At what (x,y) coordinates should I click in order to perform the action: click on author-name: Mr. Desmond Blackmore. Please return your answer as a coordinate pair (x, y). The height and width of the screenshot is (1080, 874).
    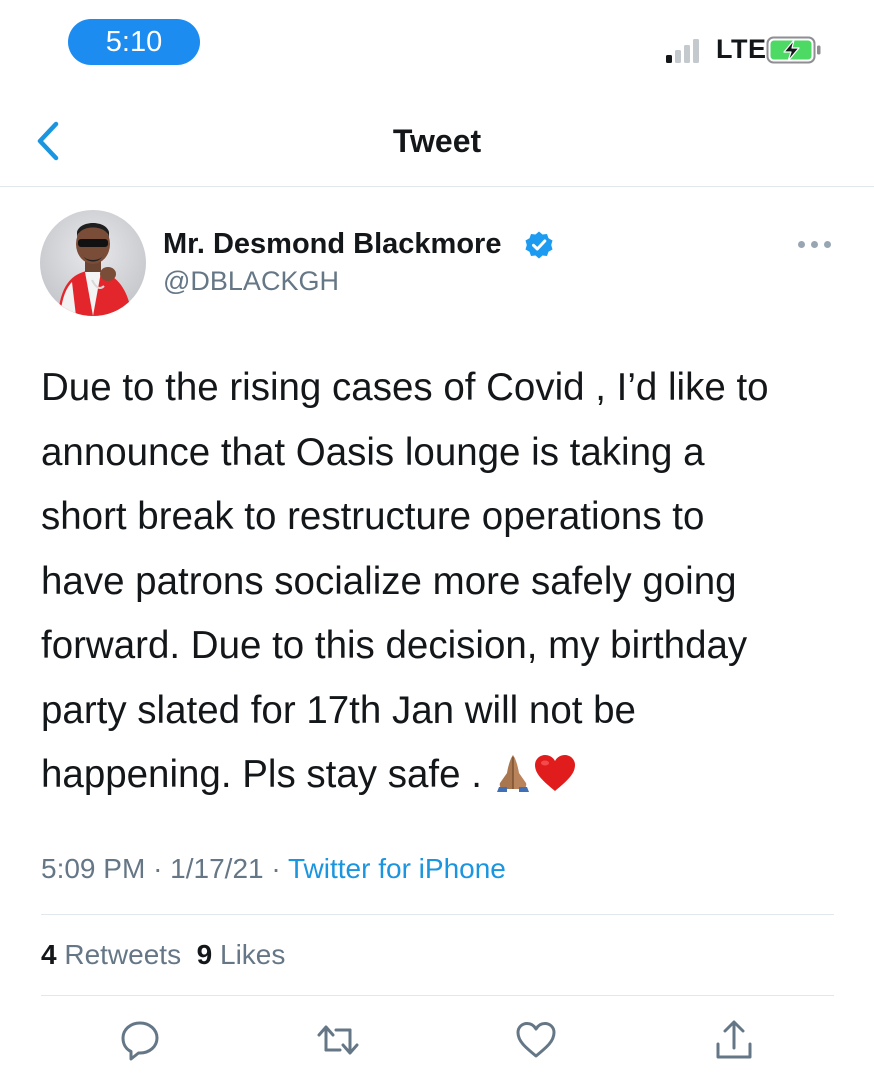
    Looking at the image, I should click on (332, 244).